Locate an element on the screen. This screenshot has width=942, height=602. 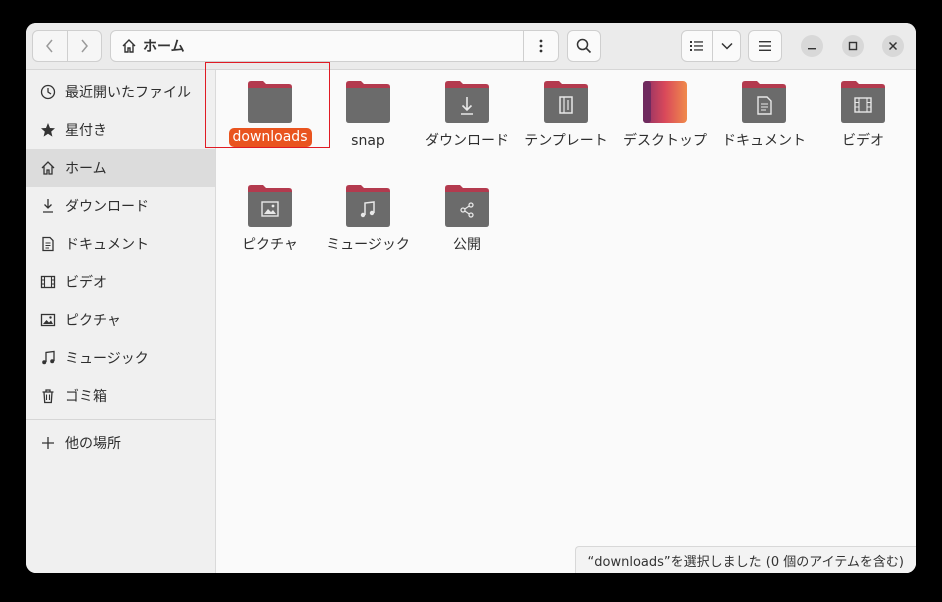
vertical-dots-icon is located at coordinates (541, 46).